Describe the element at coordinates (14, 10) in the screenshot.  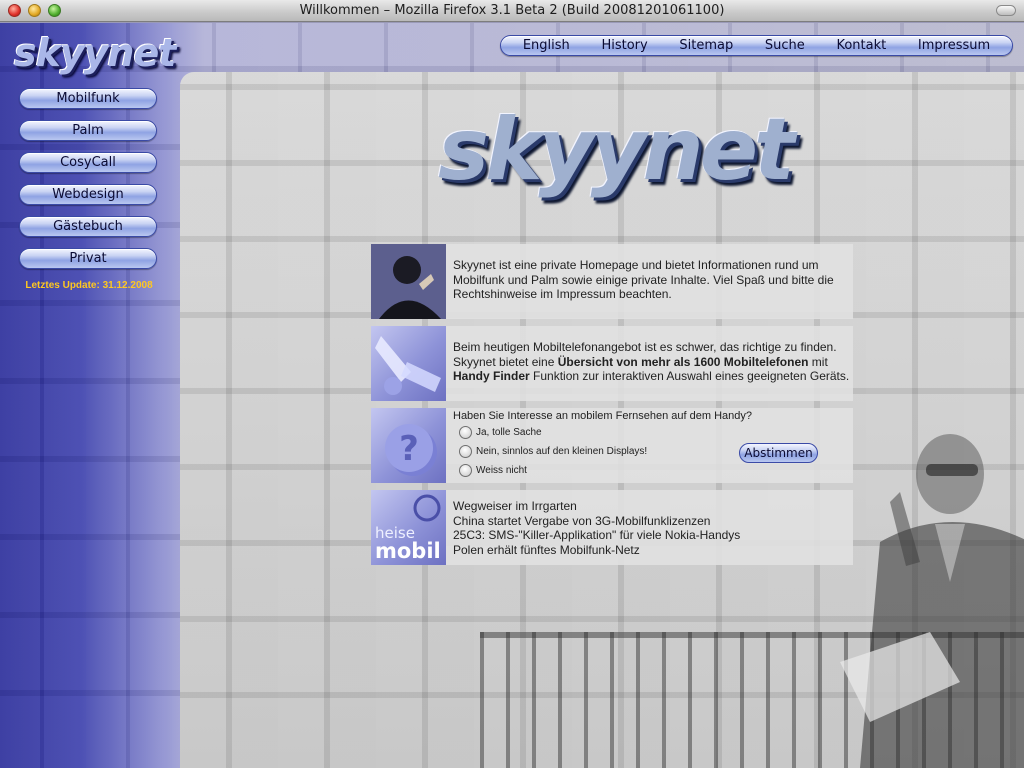
I see `close-window-icon` at that location.